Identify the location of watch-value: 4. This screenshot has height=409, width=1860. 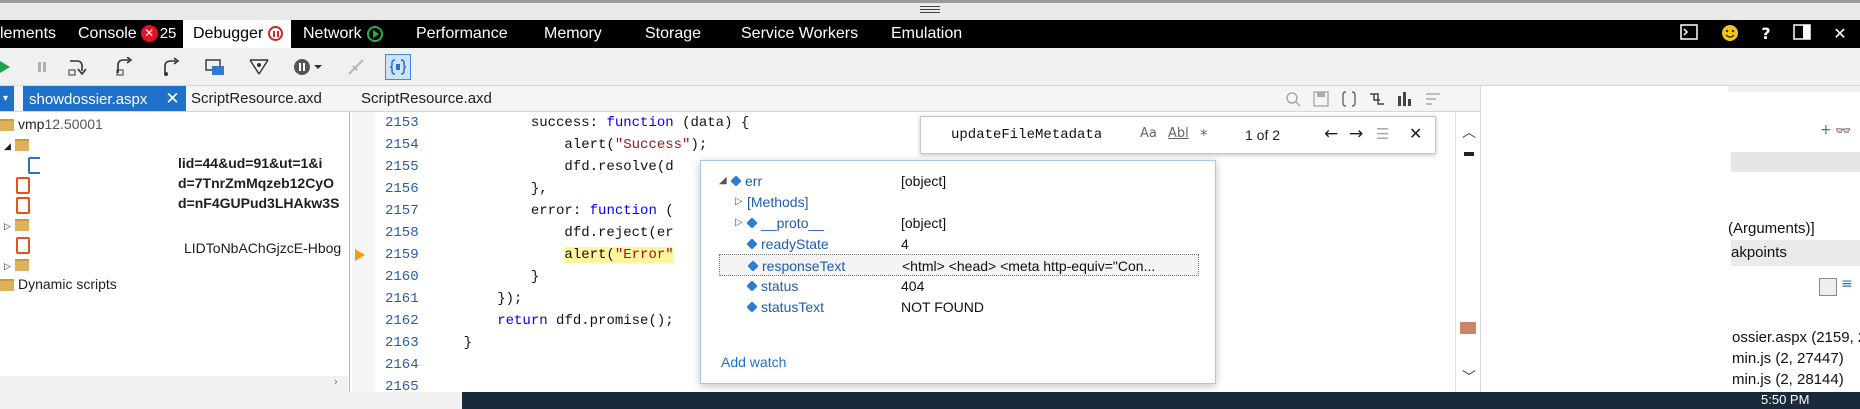
(905, 244).